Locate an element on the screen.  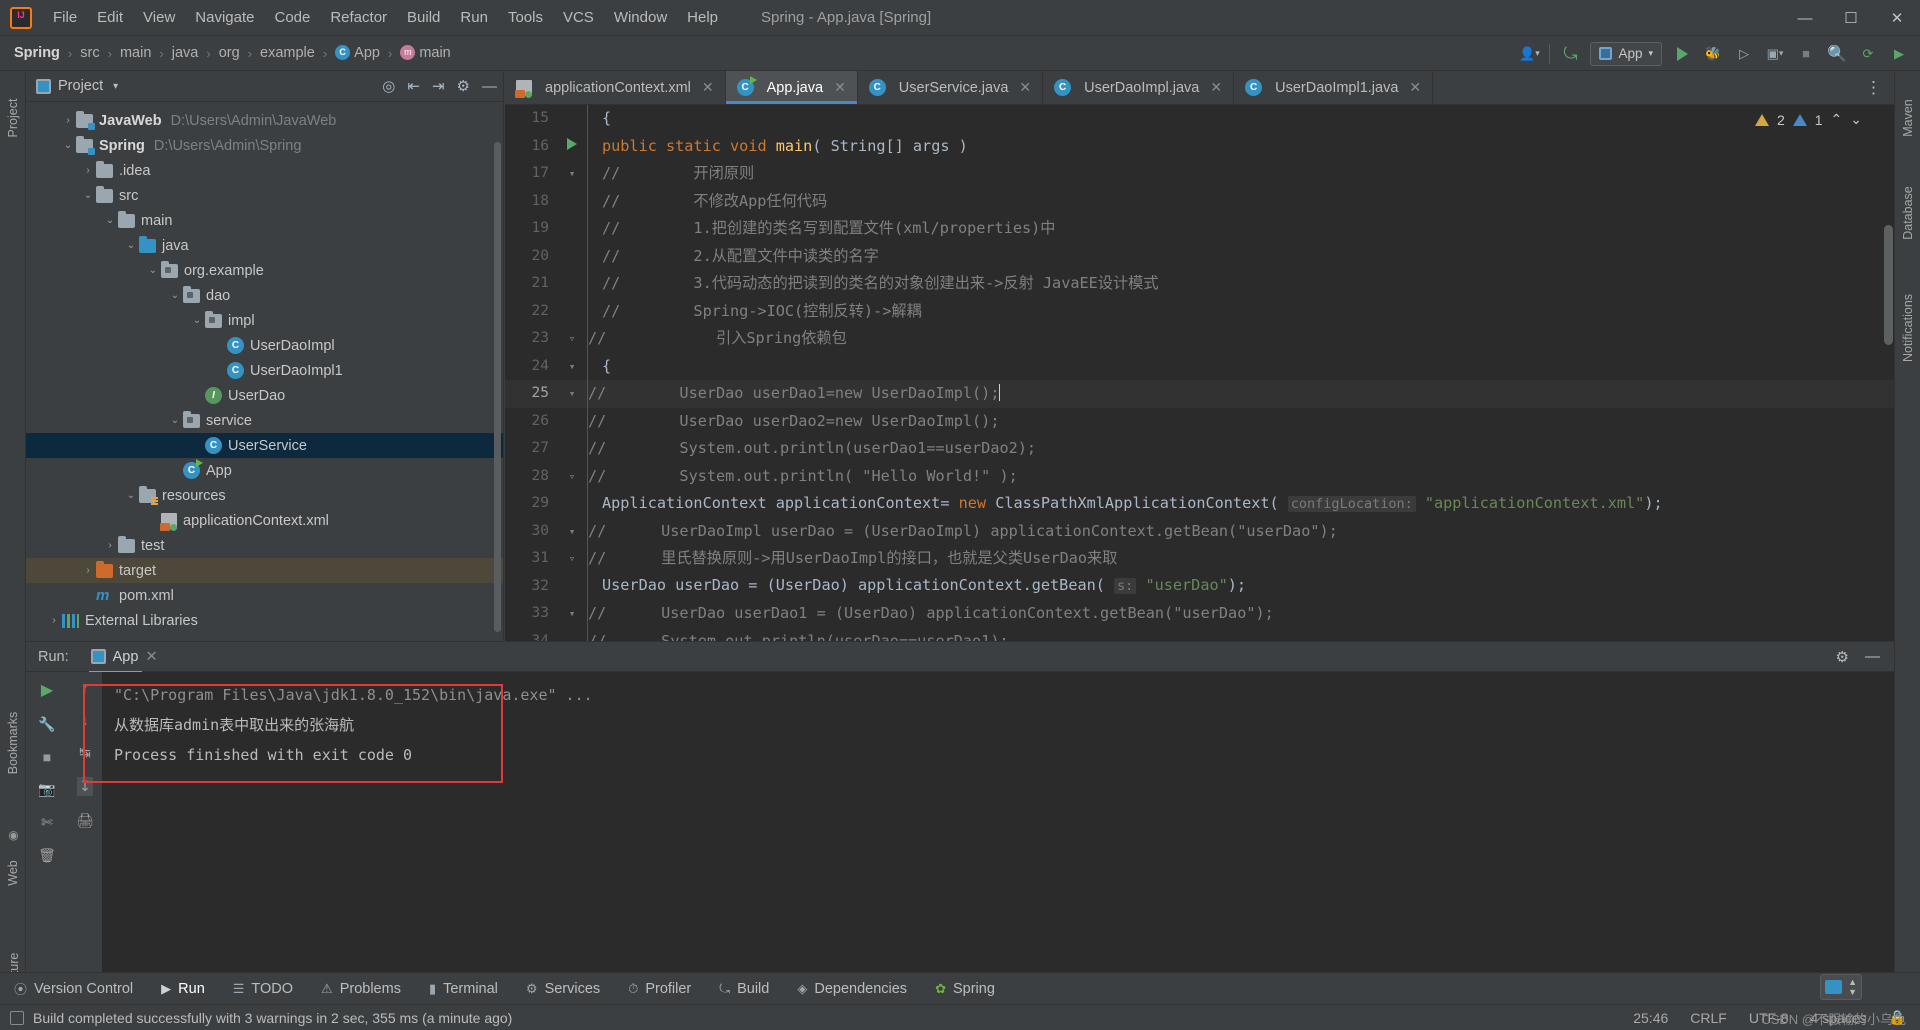
scroll-up-icon: ↑ is located at coordinates (85, 688).